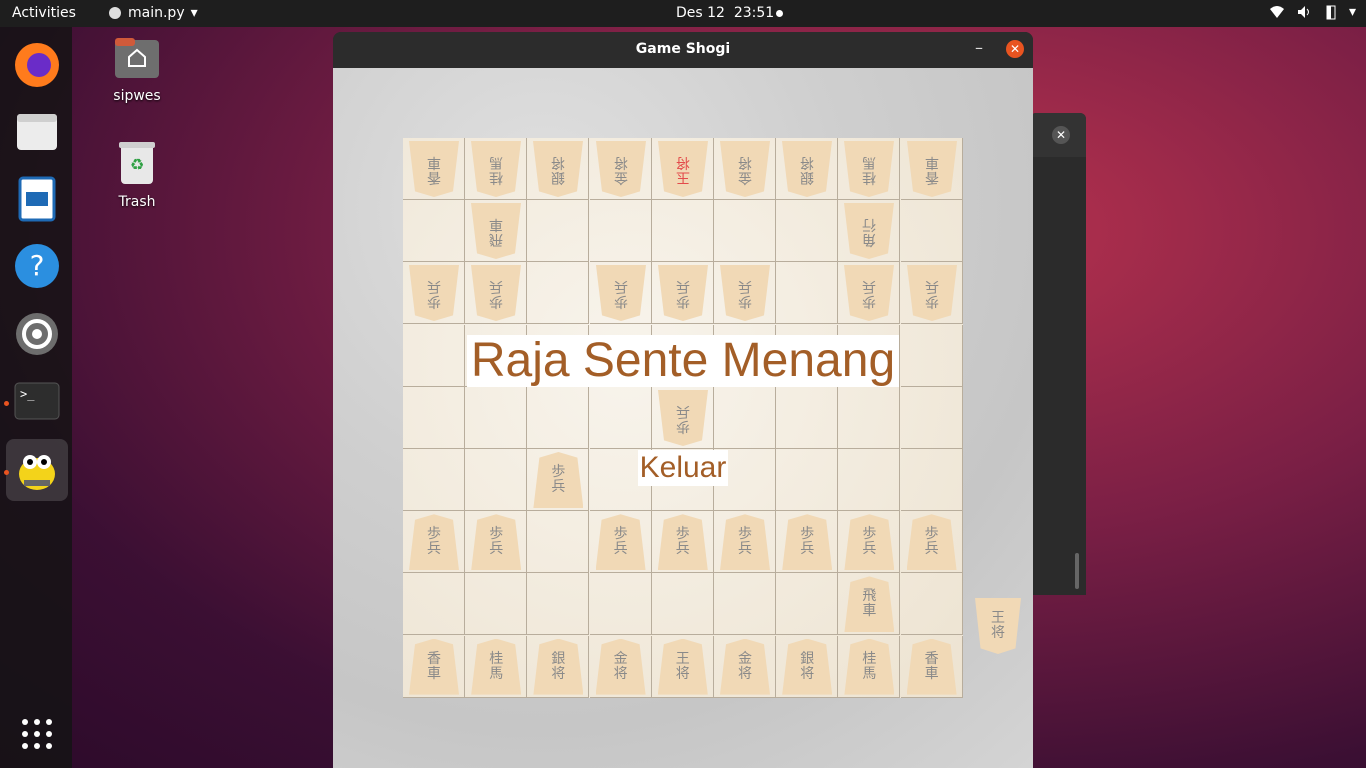 The height and width of the screenshot is (768, 1366). What do you see at coordinates (683, 169) in the screenshot?
I see `shogi-piece: 玉将` at bounding box center [683, 169].